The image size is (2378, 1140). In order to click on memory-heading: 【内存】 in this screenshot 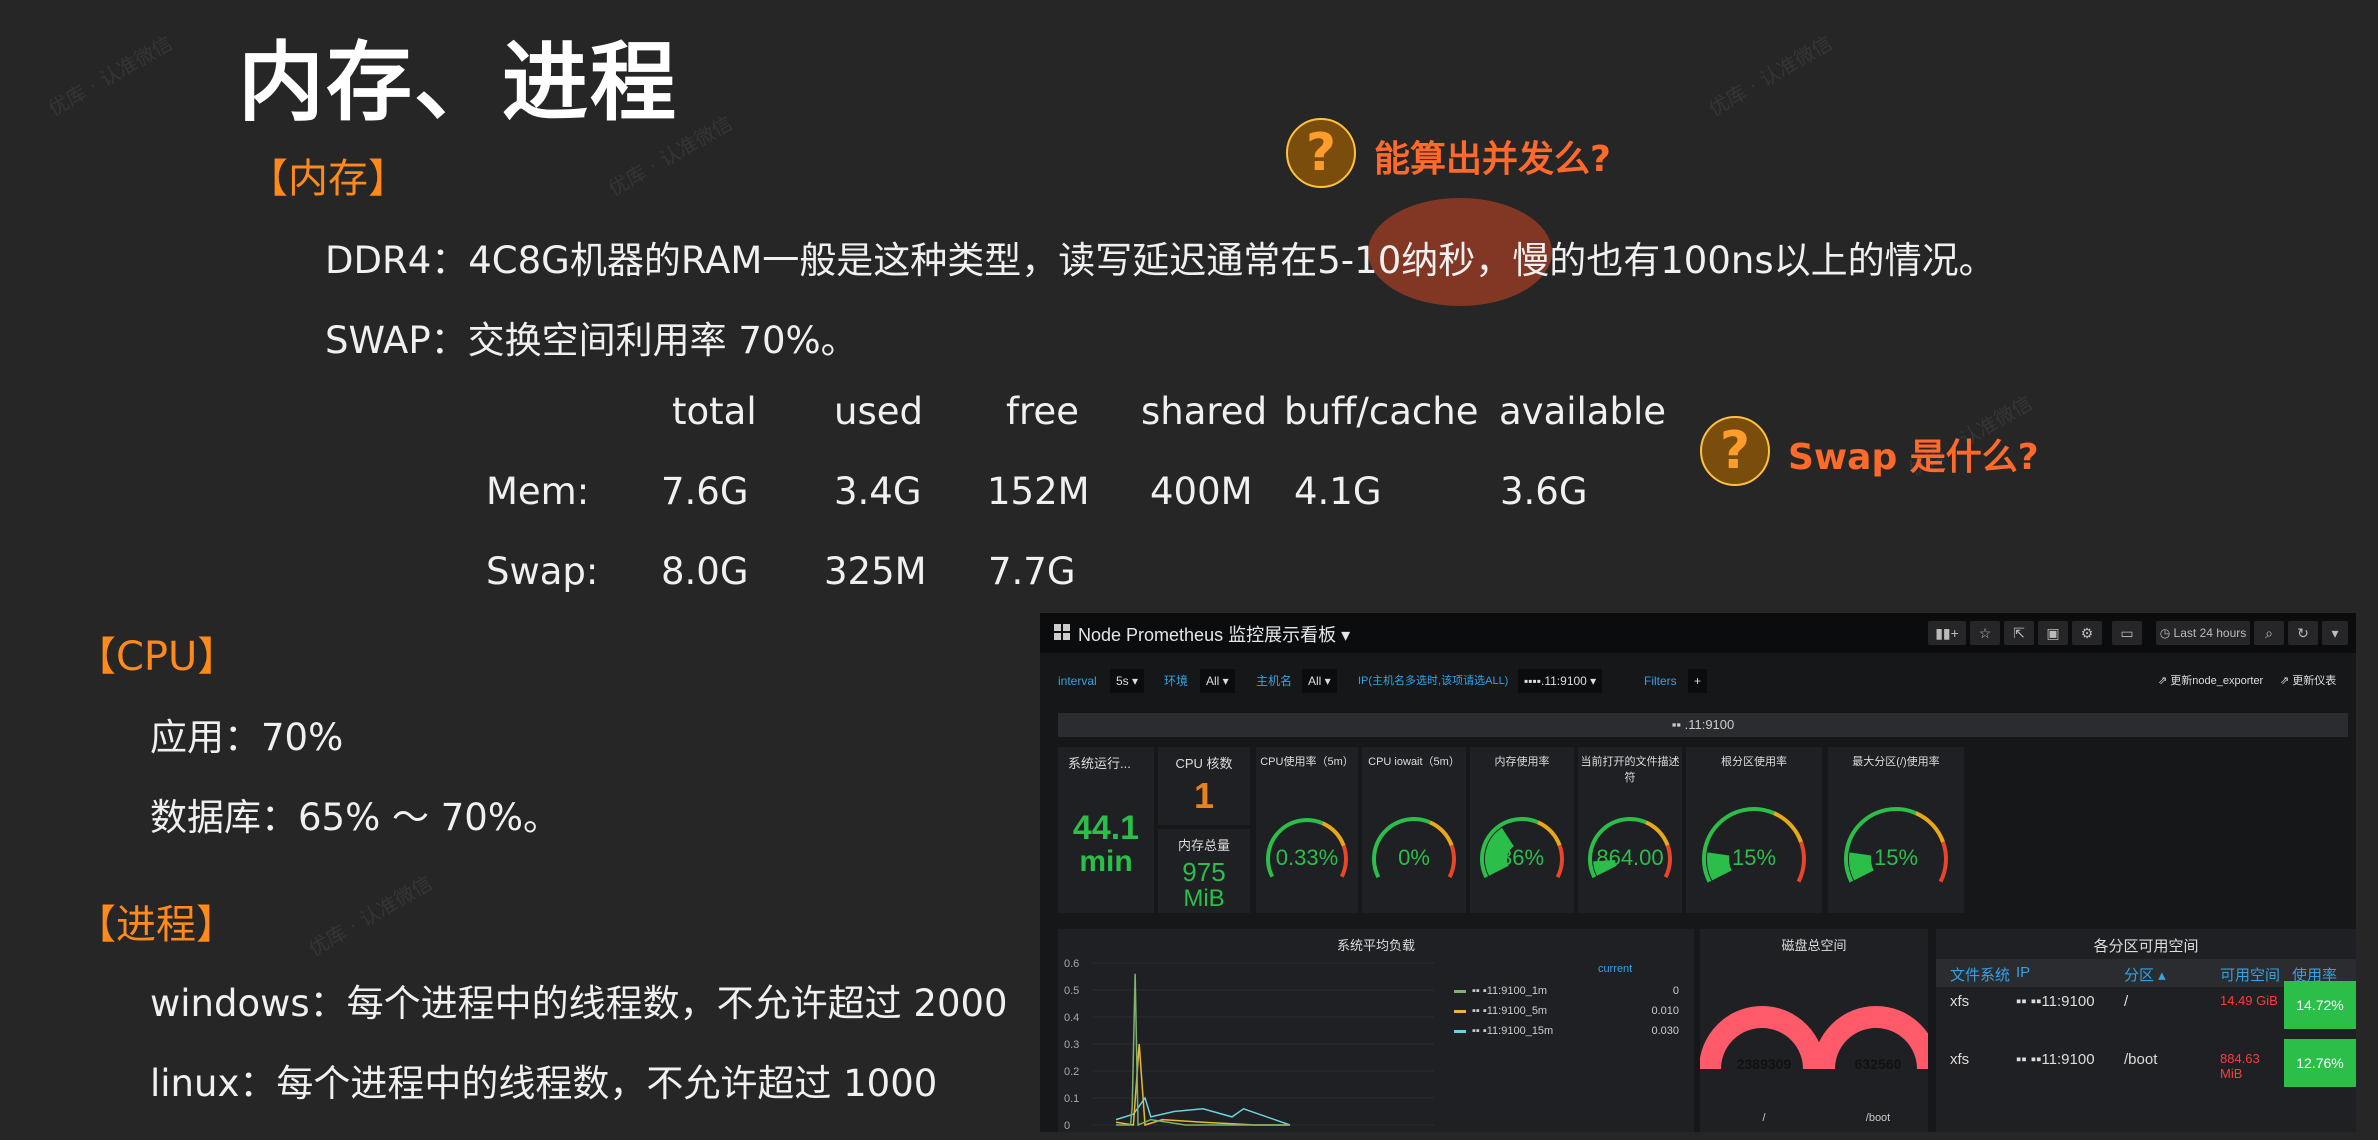, I will do `click(328, 179)`.